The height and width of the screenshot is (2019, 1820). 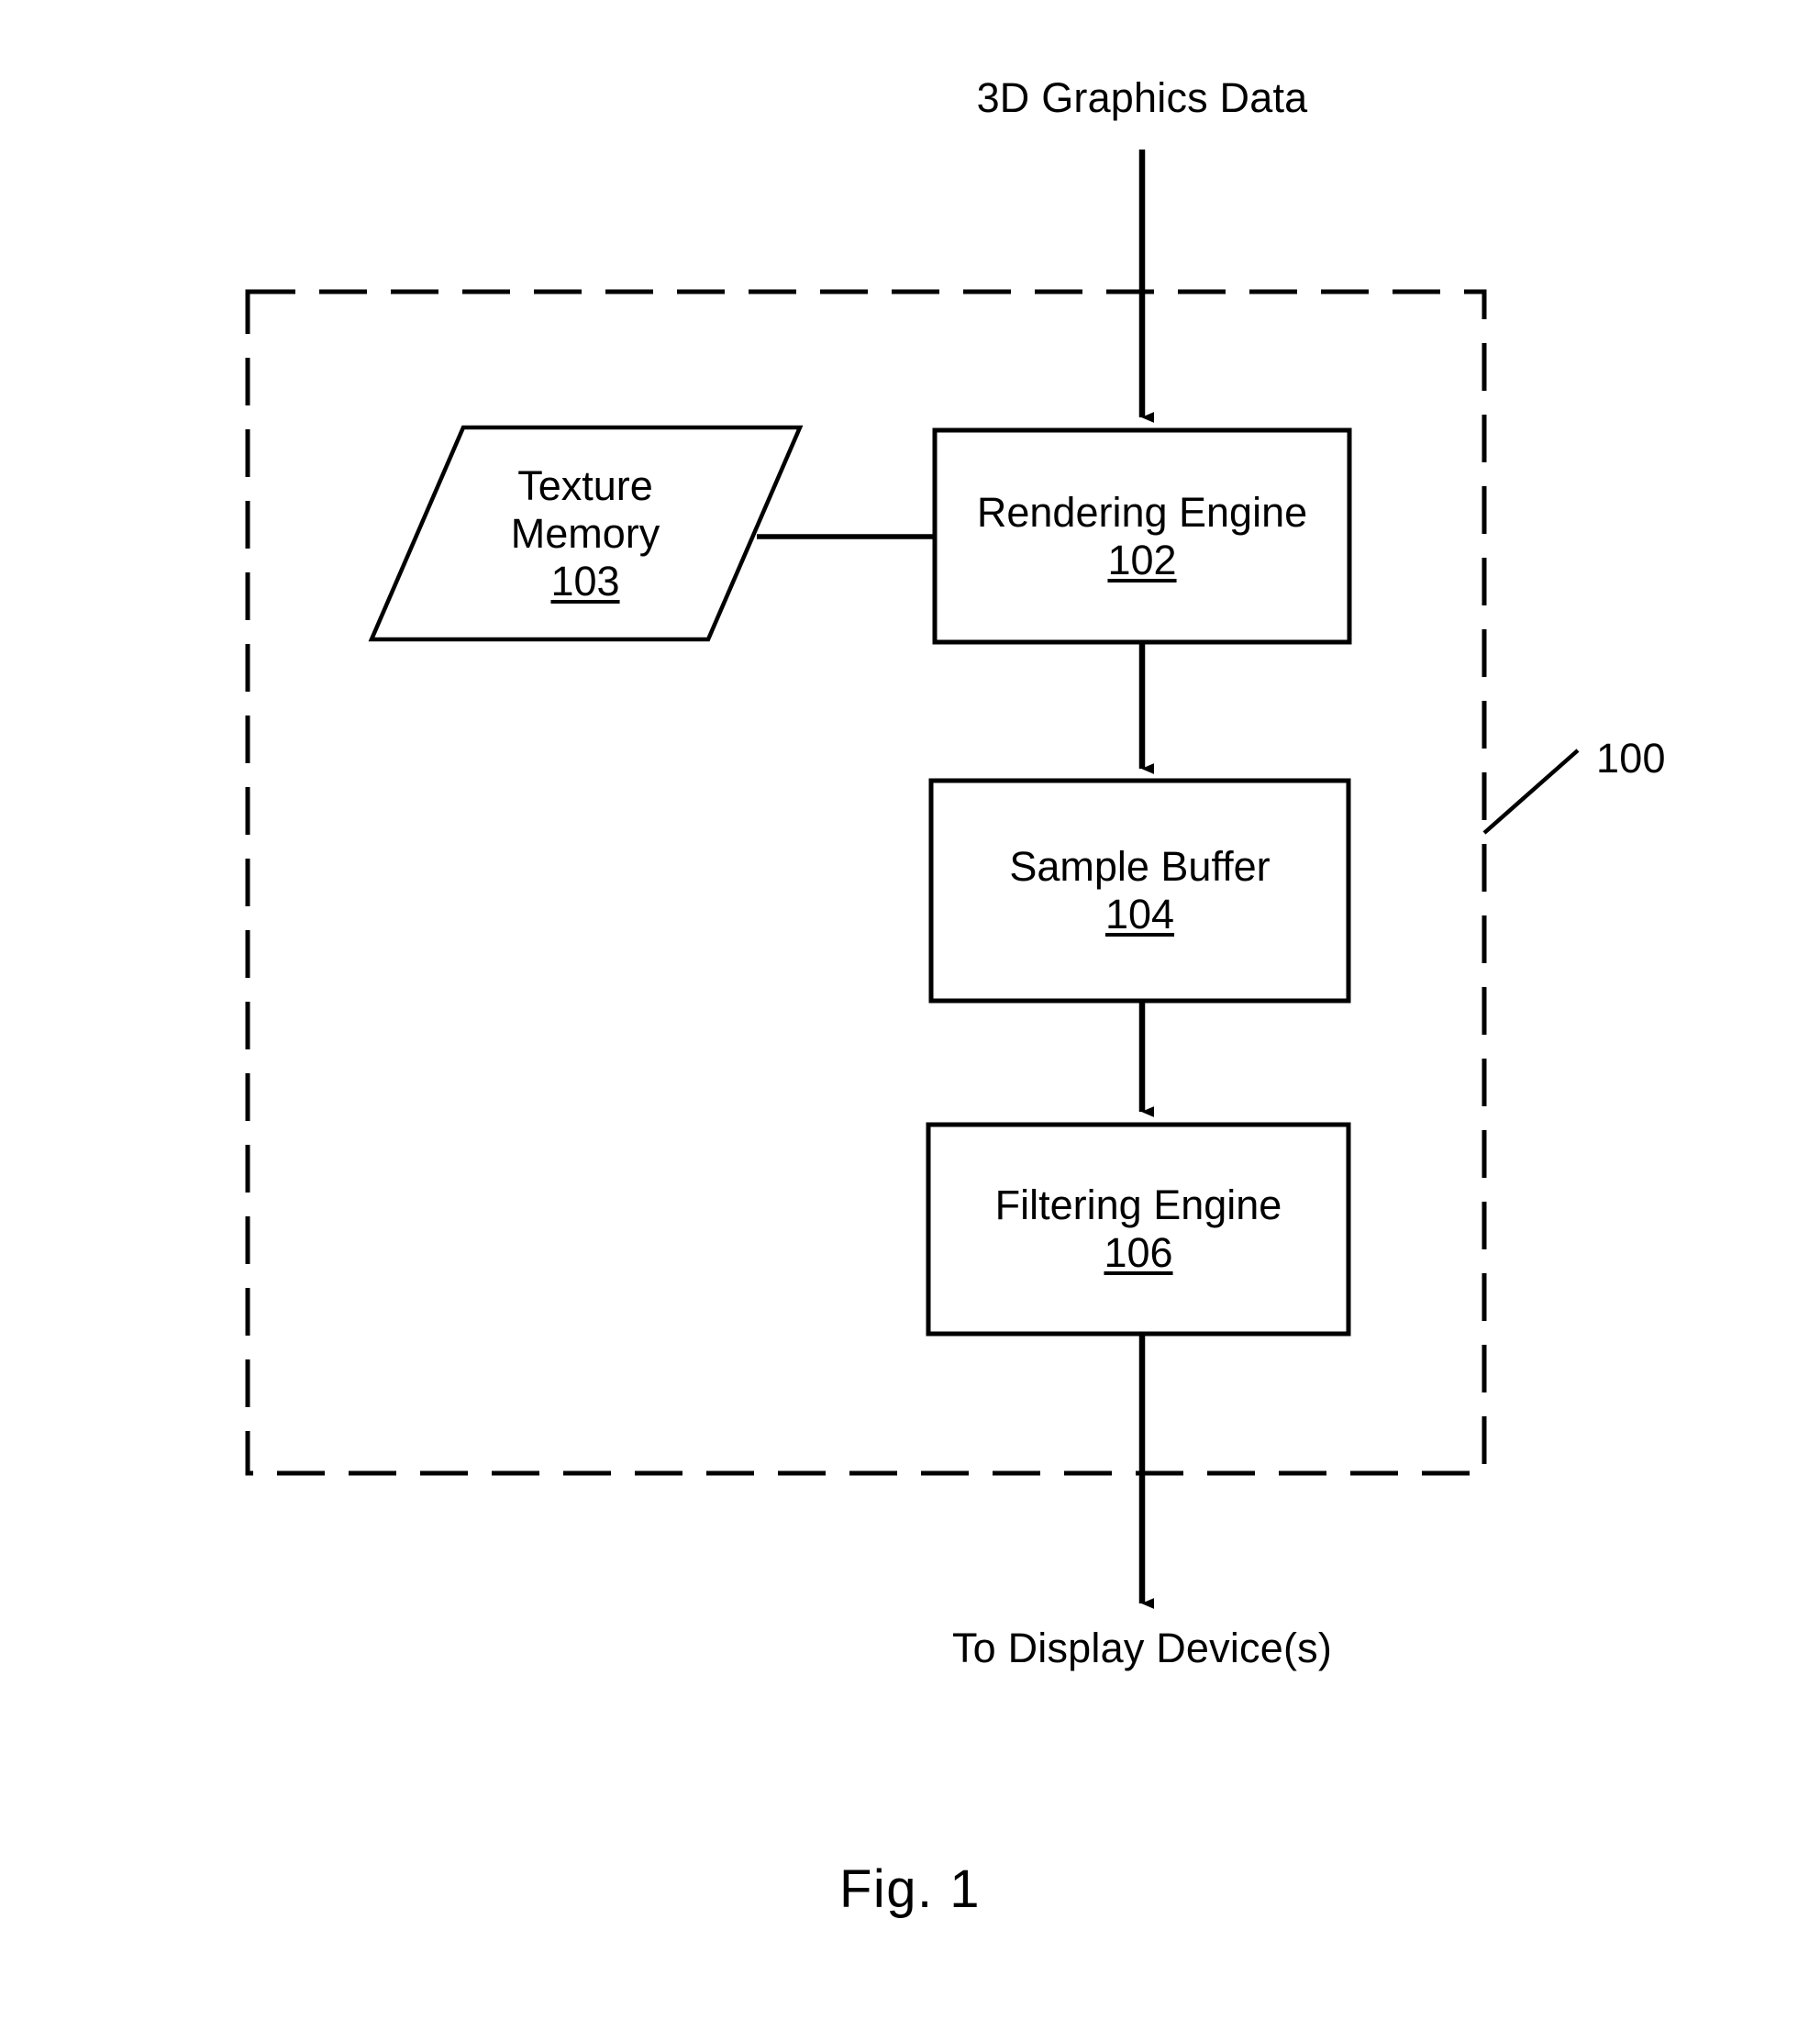 What do you see at coordinates (1138, 1204) in the screenshot?
I see `filtering-engine-label: Filtering Engine` at bounding box center [1138, 1204].